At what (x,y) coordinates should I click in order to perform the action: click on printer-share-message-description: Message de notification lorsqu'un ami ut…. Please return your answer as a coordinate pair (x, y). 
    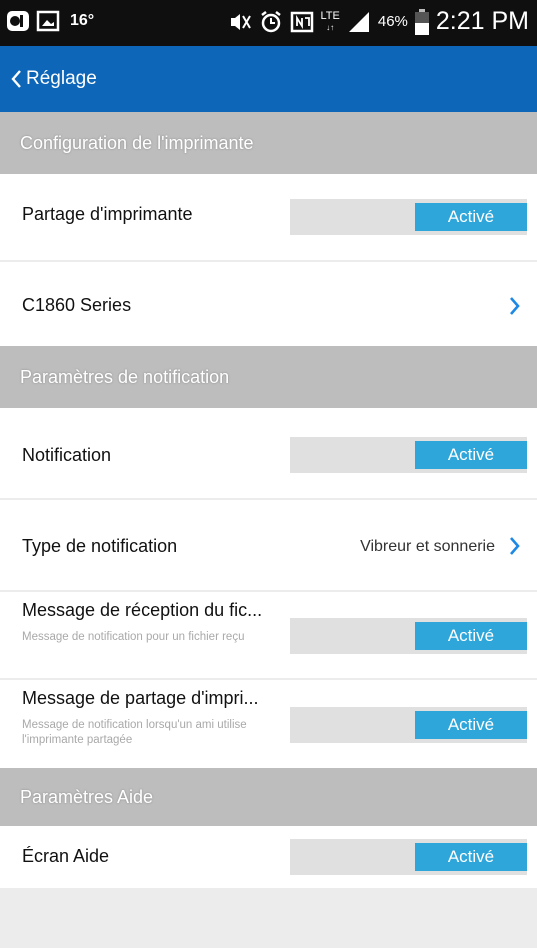
    Looking at the image, I should click on (134, 732).